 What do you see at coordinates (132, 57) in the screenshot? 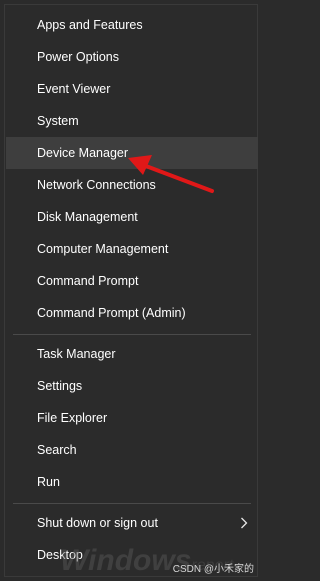
I see `menu-item-power-options: Power Options` at bounding box center [132, 57].